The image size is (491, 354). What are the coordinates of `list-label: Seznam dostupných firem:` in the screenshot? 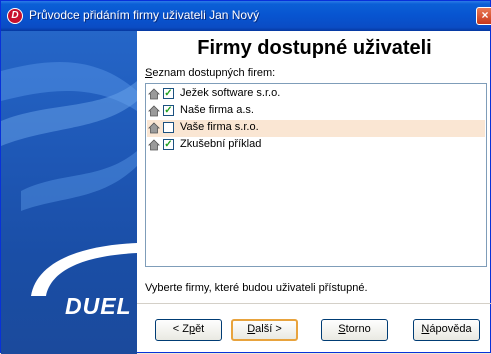 It's located at (210, 73).